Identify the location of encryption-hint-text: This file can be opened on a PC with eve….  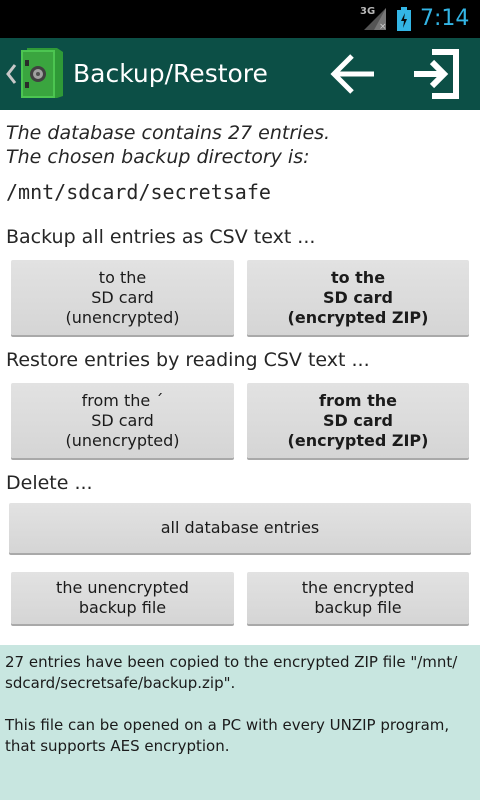
(227, 735).